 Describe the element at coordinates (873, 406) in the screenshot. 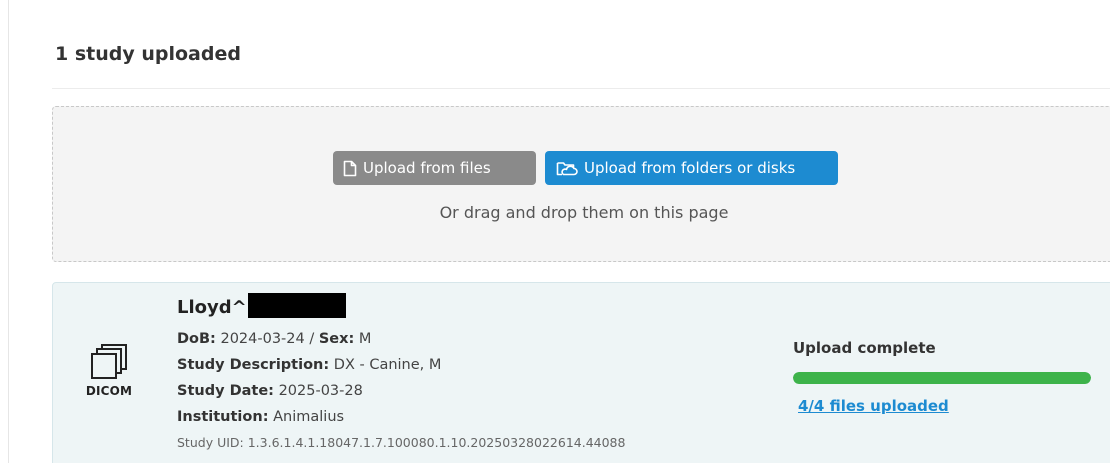

I see `files-uploaded-link: 4/4 files uploaded` at that location.